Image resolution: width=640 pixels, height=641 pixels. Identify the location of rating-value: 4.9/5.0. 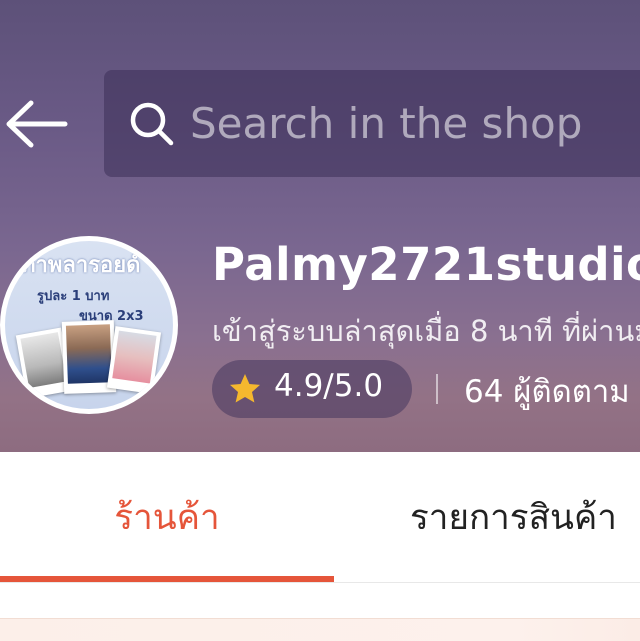
(329, 386).